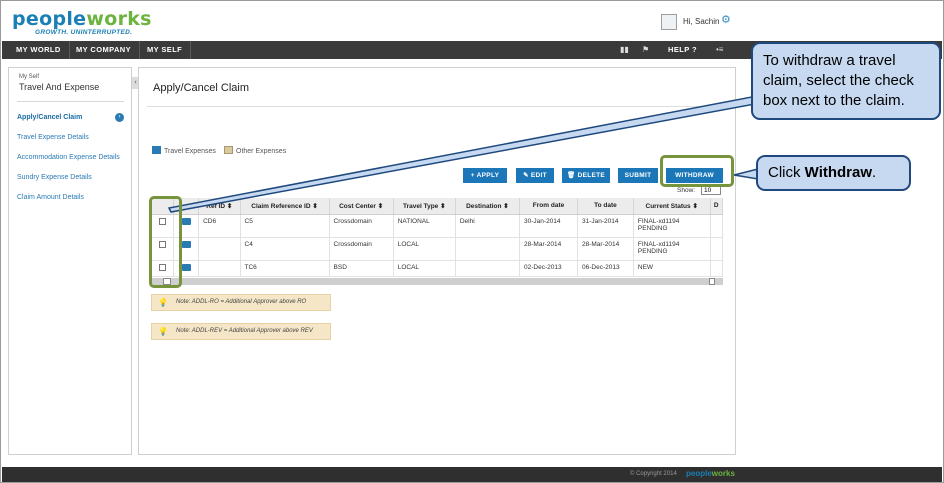 This screenshot has width=944, height=483. I want to click on sidebar-item-travel-expense-details: Travel Expense Details, so click(53, 137).